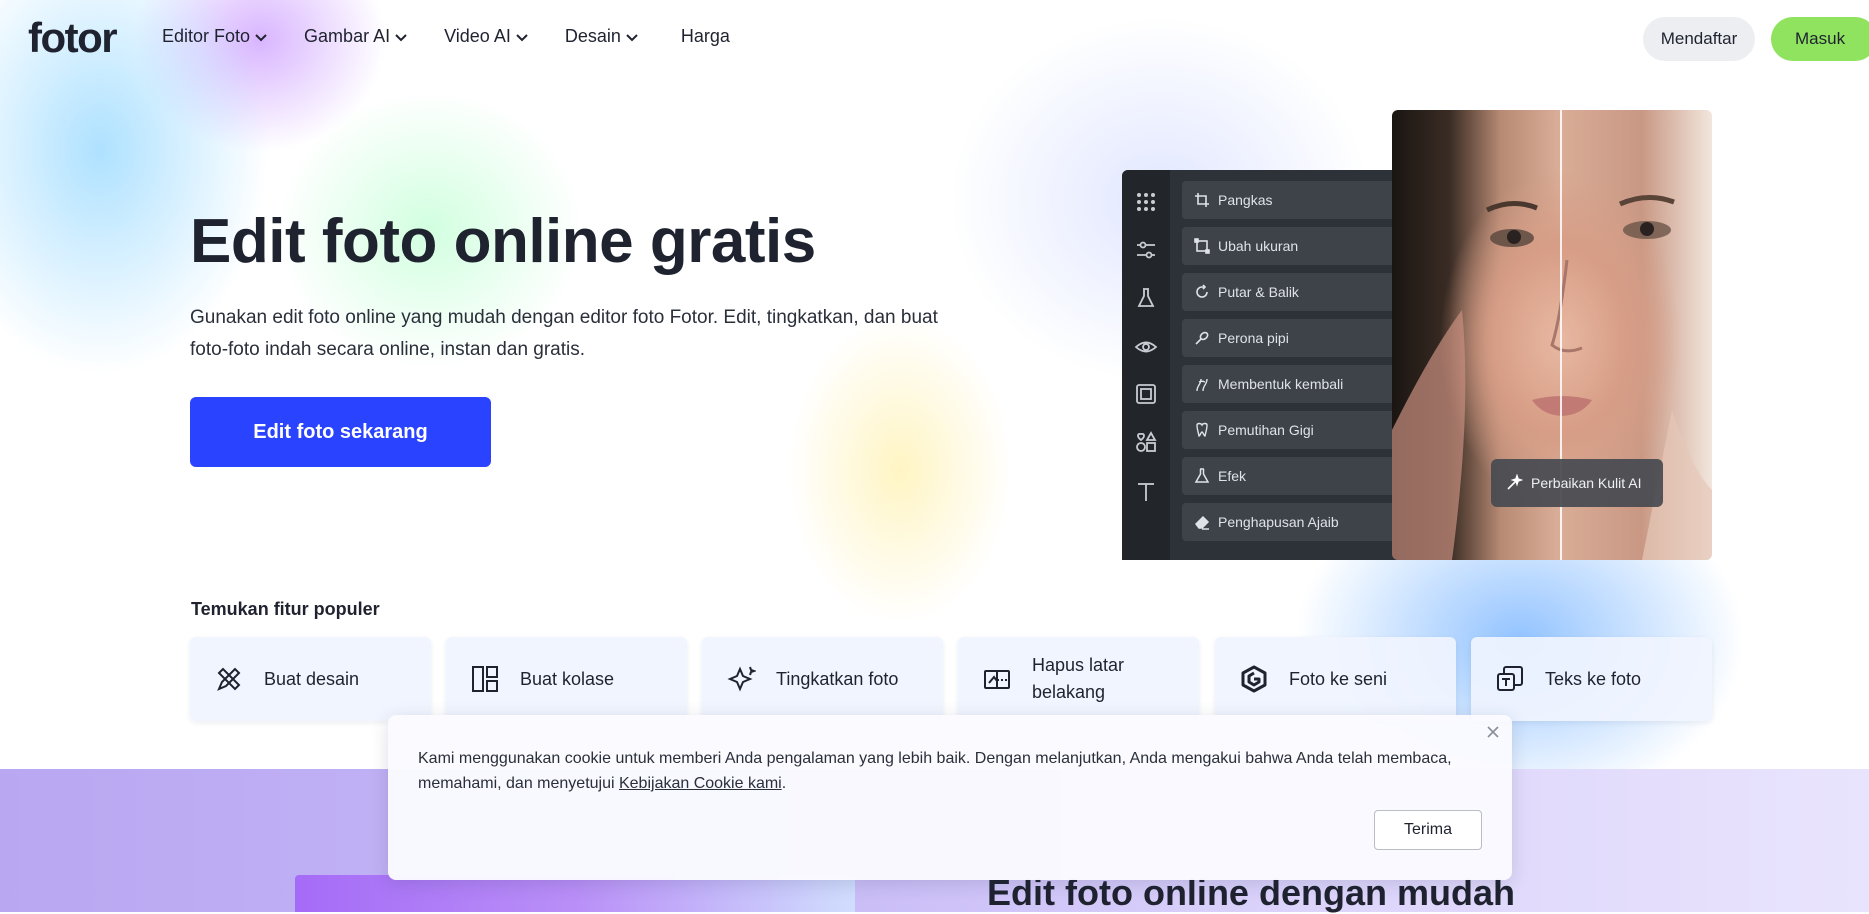 The image size is (1869, 914). What do you see at coordinates (1202, 291) in the screenshot?
I see `rotate-icon` at bounding box center [1202, 291].